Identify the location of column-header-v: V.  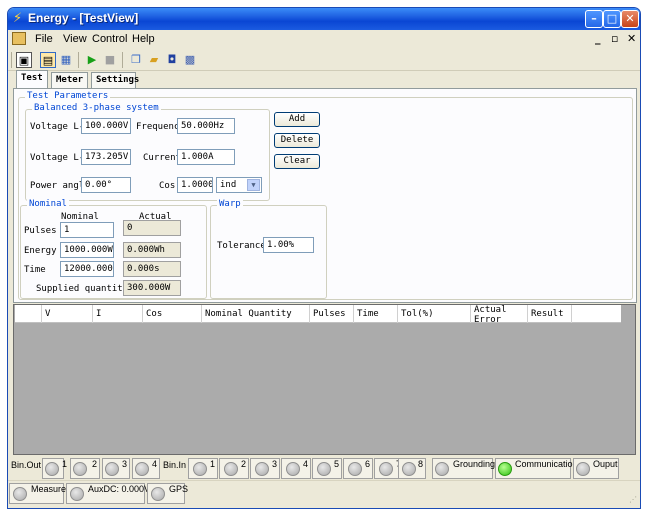
(67, 314).